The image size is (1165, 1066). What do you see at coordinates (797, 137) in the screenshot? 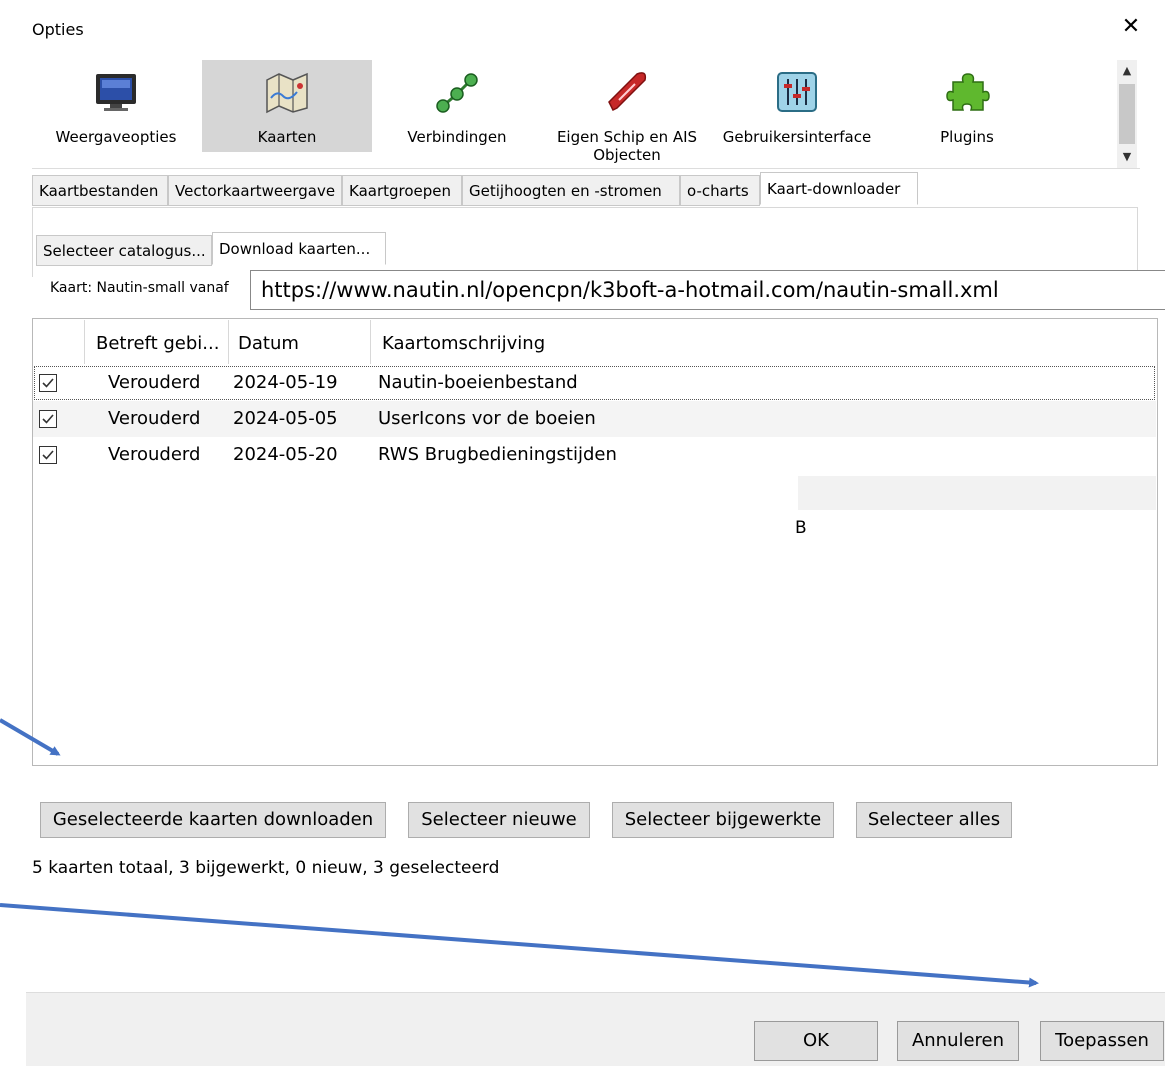
I see `toolbar-label: Gebruikersinterface` at bounding box center [797, 137].